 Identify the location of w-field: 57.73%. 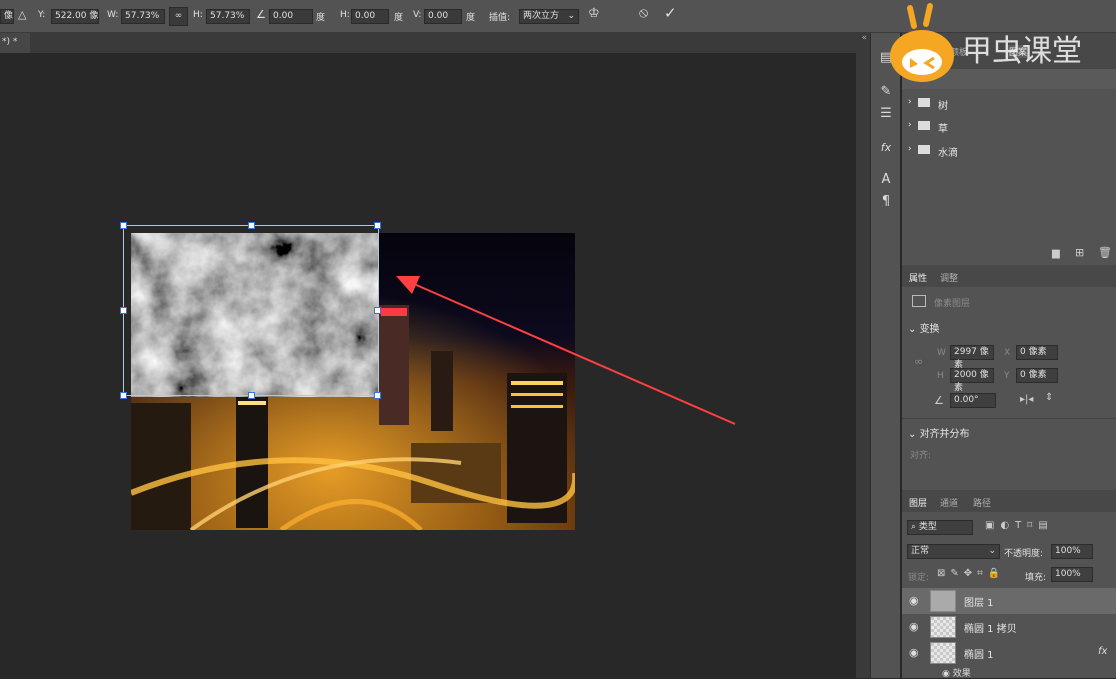
(143, 16).